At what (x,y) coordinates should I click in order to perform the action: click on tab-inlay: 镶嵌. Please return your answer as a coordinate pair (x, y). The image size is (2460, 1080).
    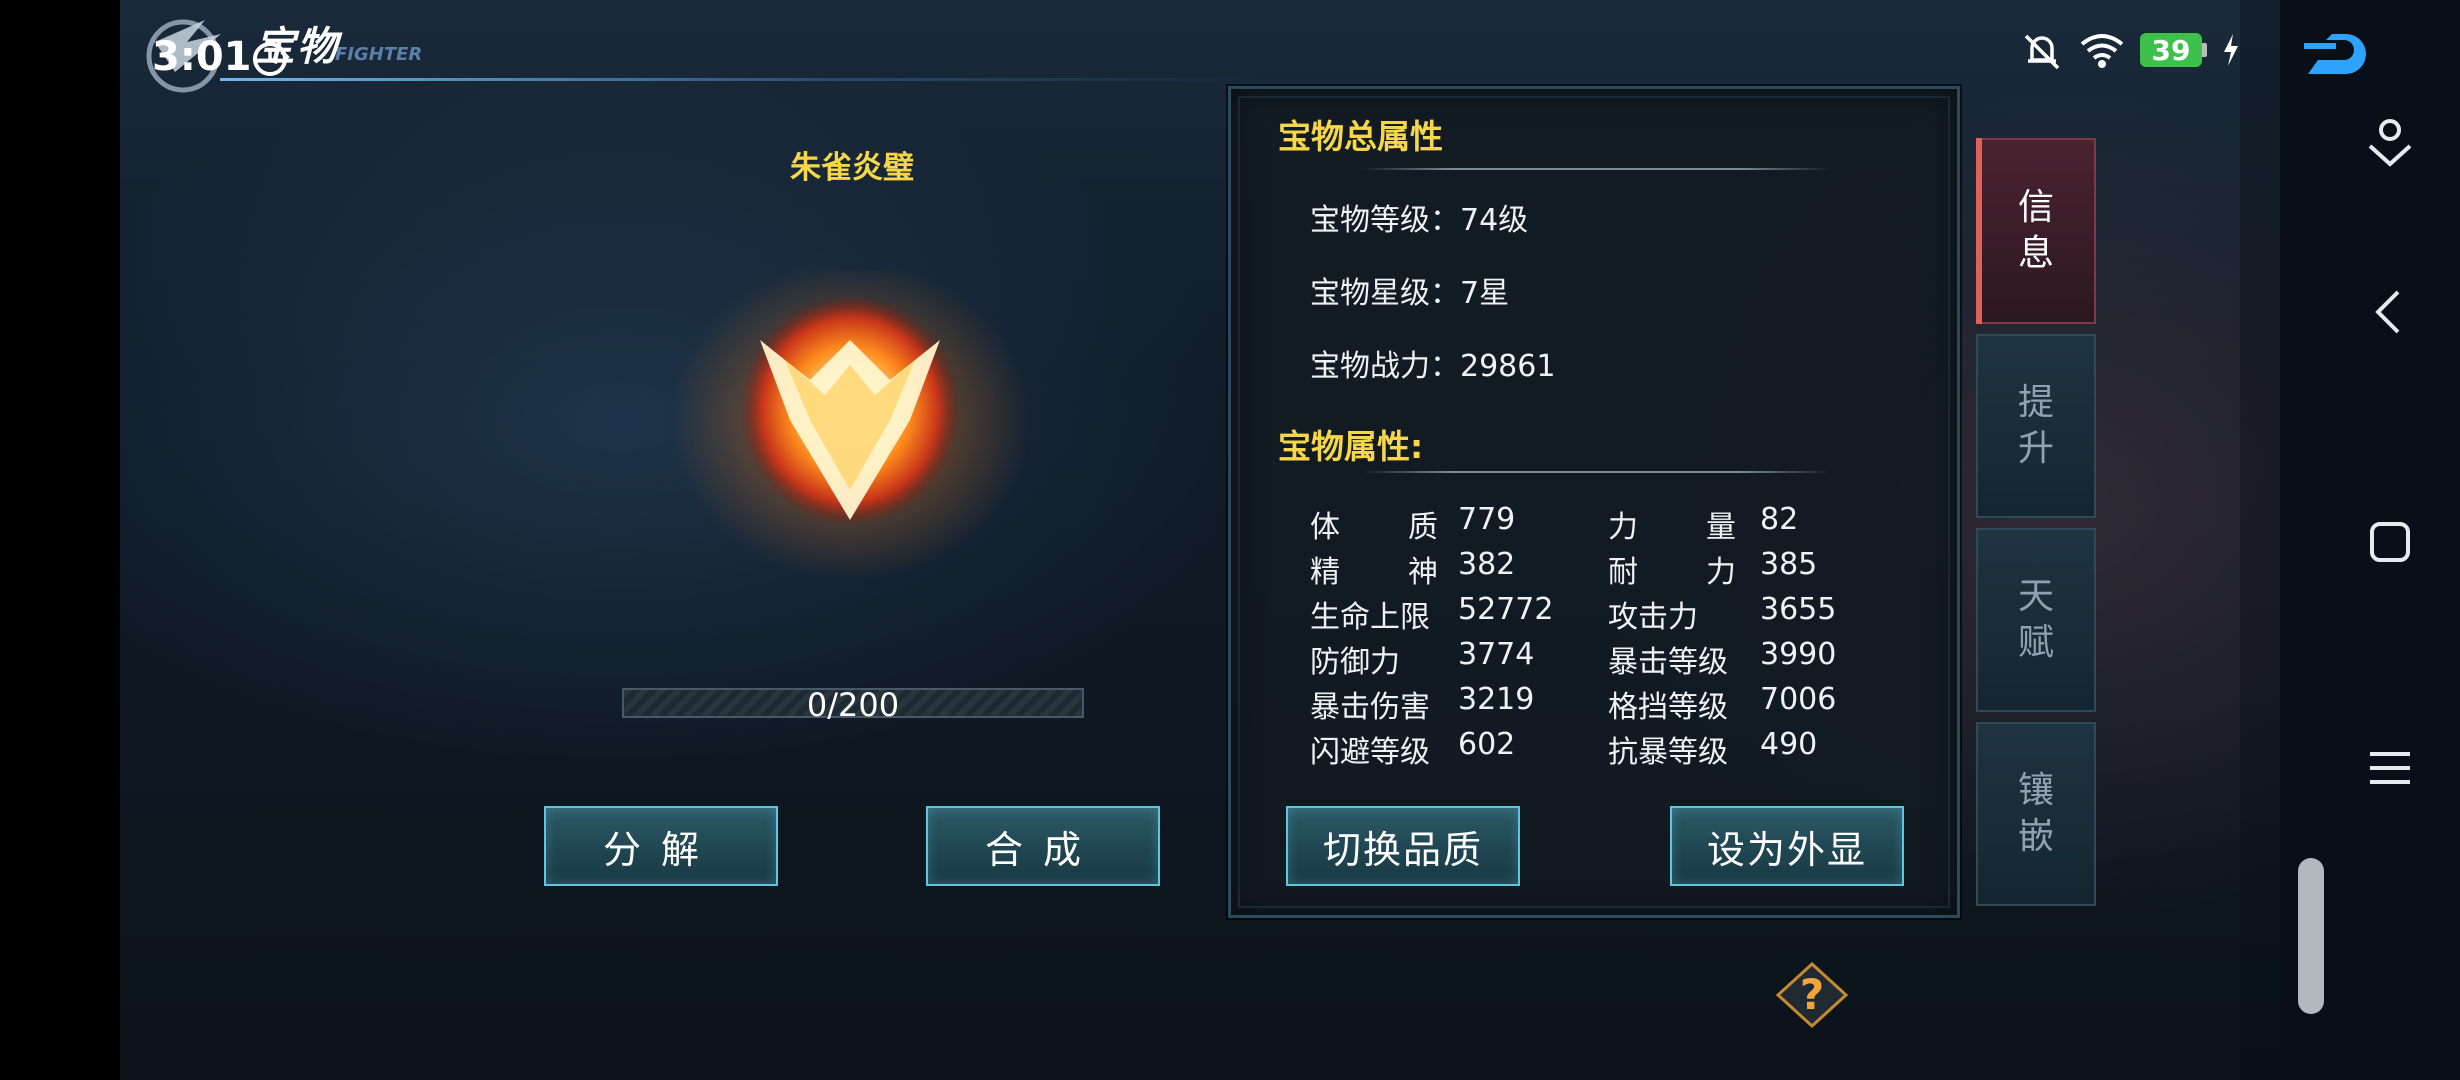
    Looking at the image, I should click on (2036, 814).